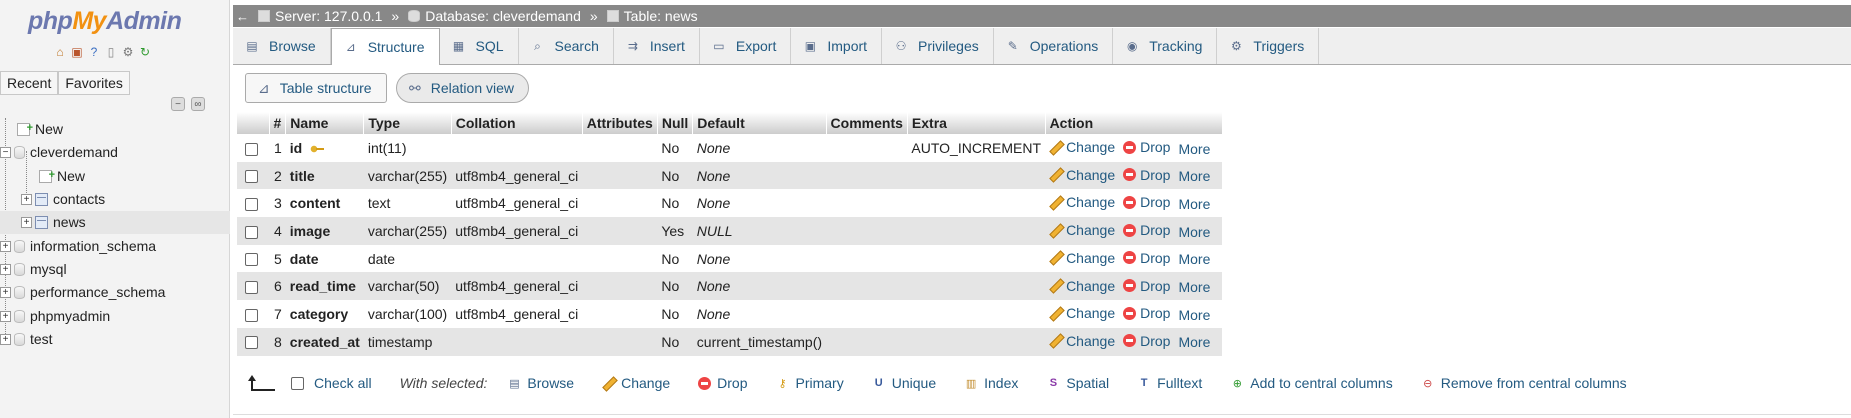 Image resolution: width=1851 pixels, height=418 pixels. I want to click on collapse-icon: −, so click(5, 153).